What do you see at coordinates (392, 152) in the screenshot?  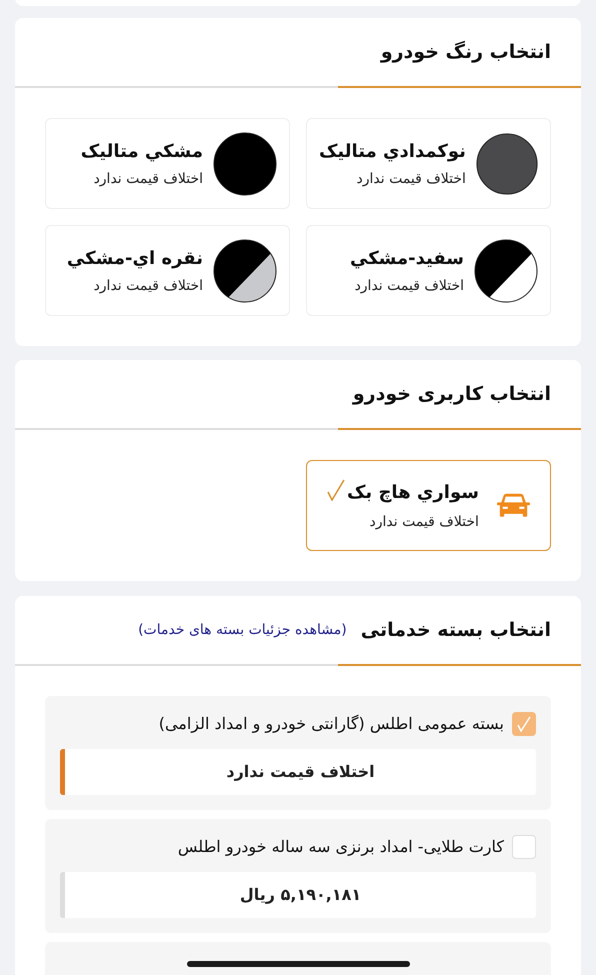 I see `color-name: نوکمدادي متاليک` at bounding box center [392, 152].